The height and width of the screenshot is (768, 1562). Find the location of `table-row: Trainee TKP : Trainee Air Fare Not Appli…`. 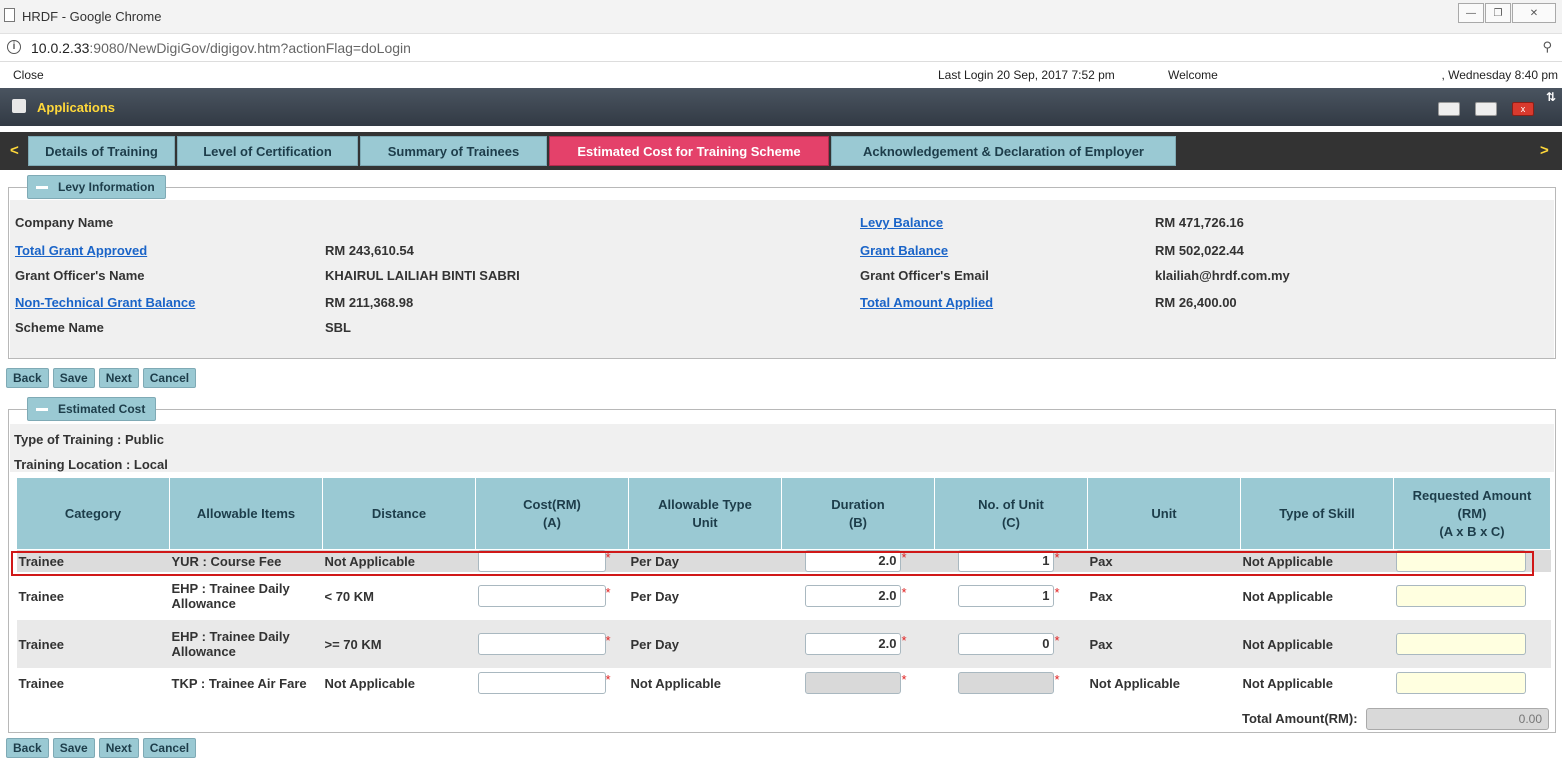

table-row: Trainee TKP : Trainee Air Fare Not Appli… is located at coordinates (783, 683).